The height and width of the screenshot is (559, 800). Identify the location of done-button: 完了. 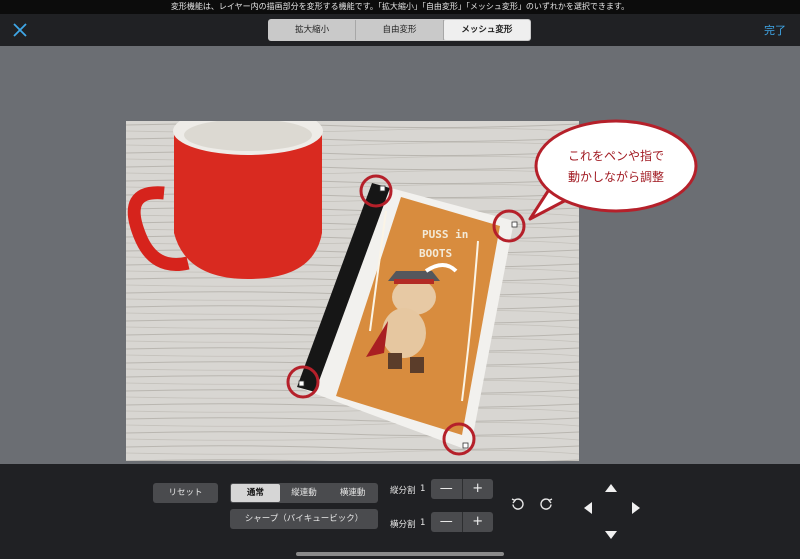
(775, 30).